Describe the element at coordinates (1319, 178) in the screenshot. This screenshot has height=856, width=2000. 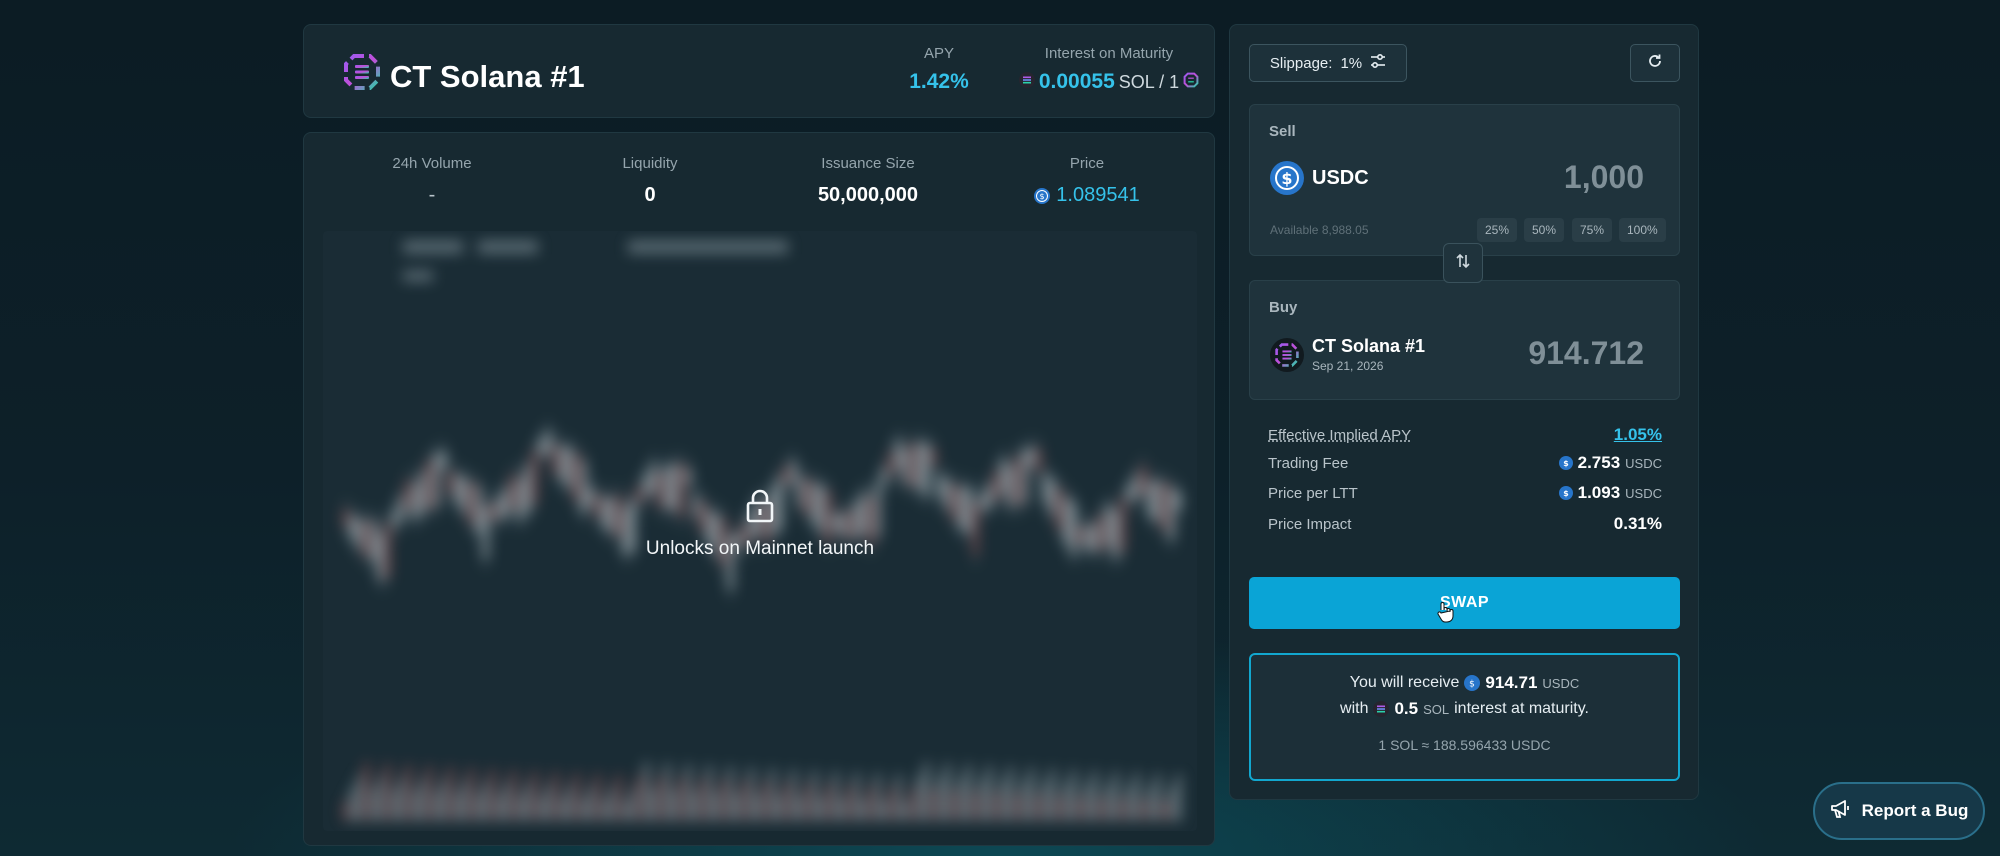
I see `sell-token-selector: $ USDC` at that location.